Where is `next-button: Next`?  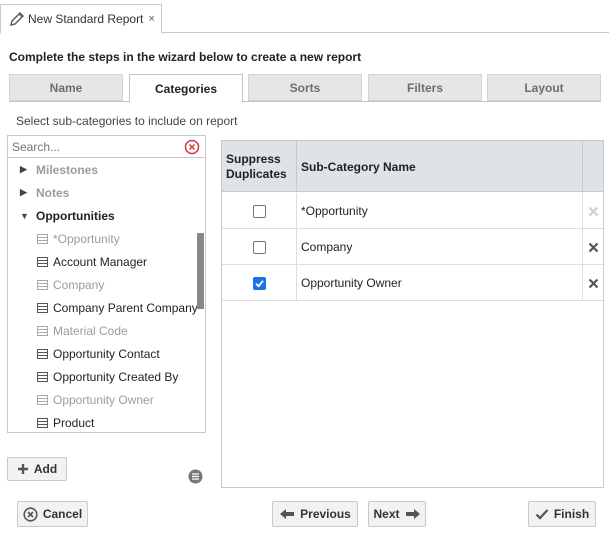 next-button: Next is located at coordinates (397, 514).